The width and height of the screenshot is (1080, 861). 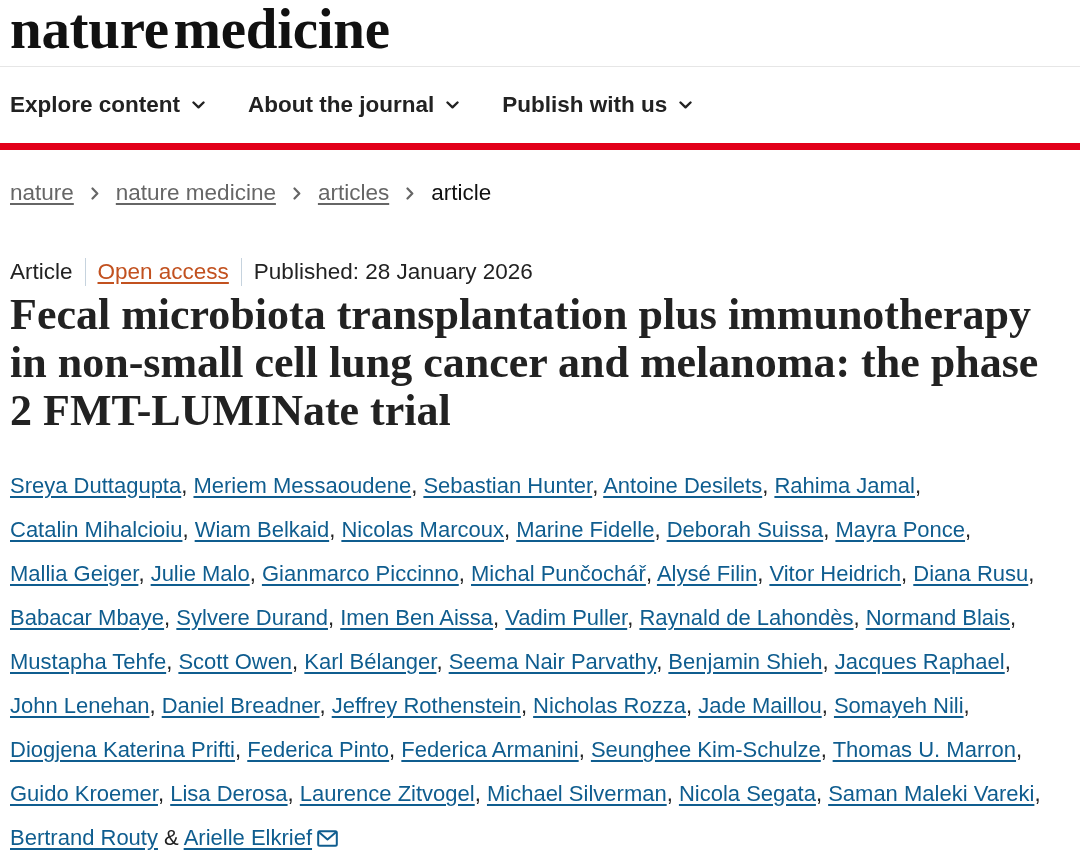 I want to click on site-logo: nature medicine, so click(x=200, y=29).